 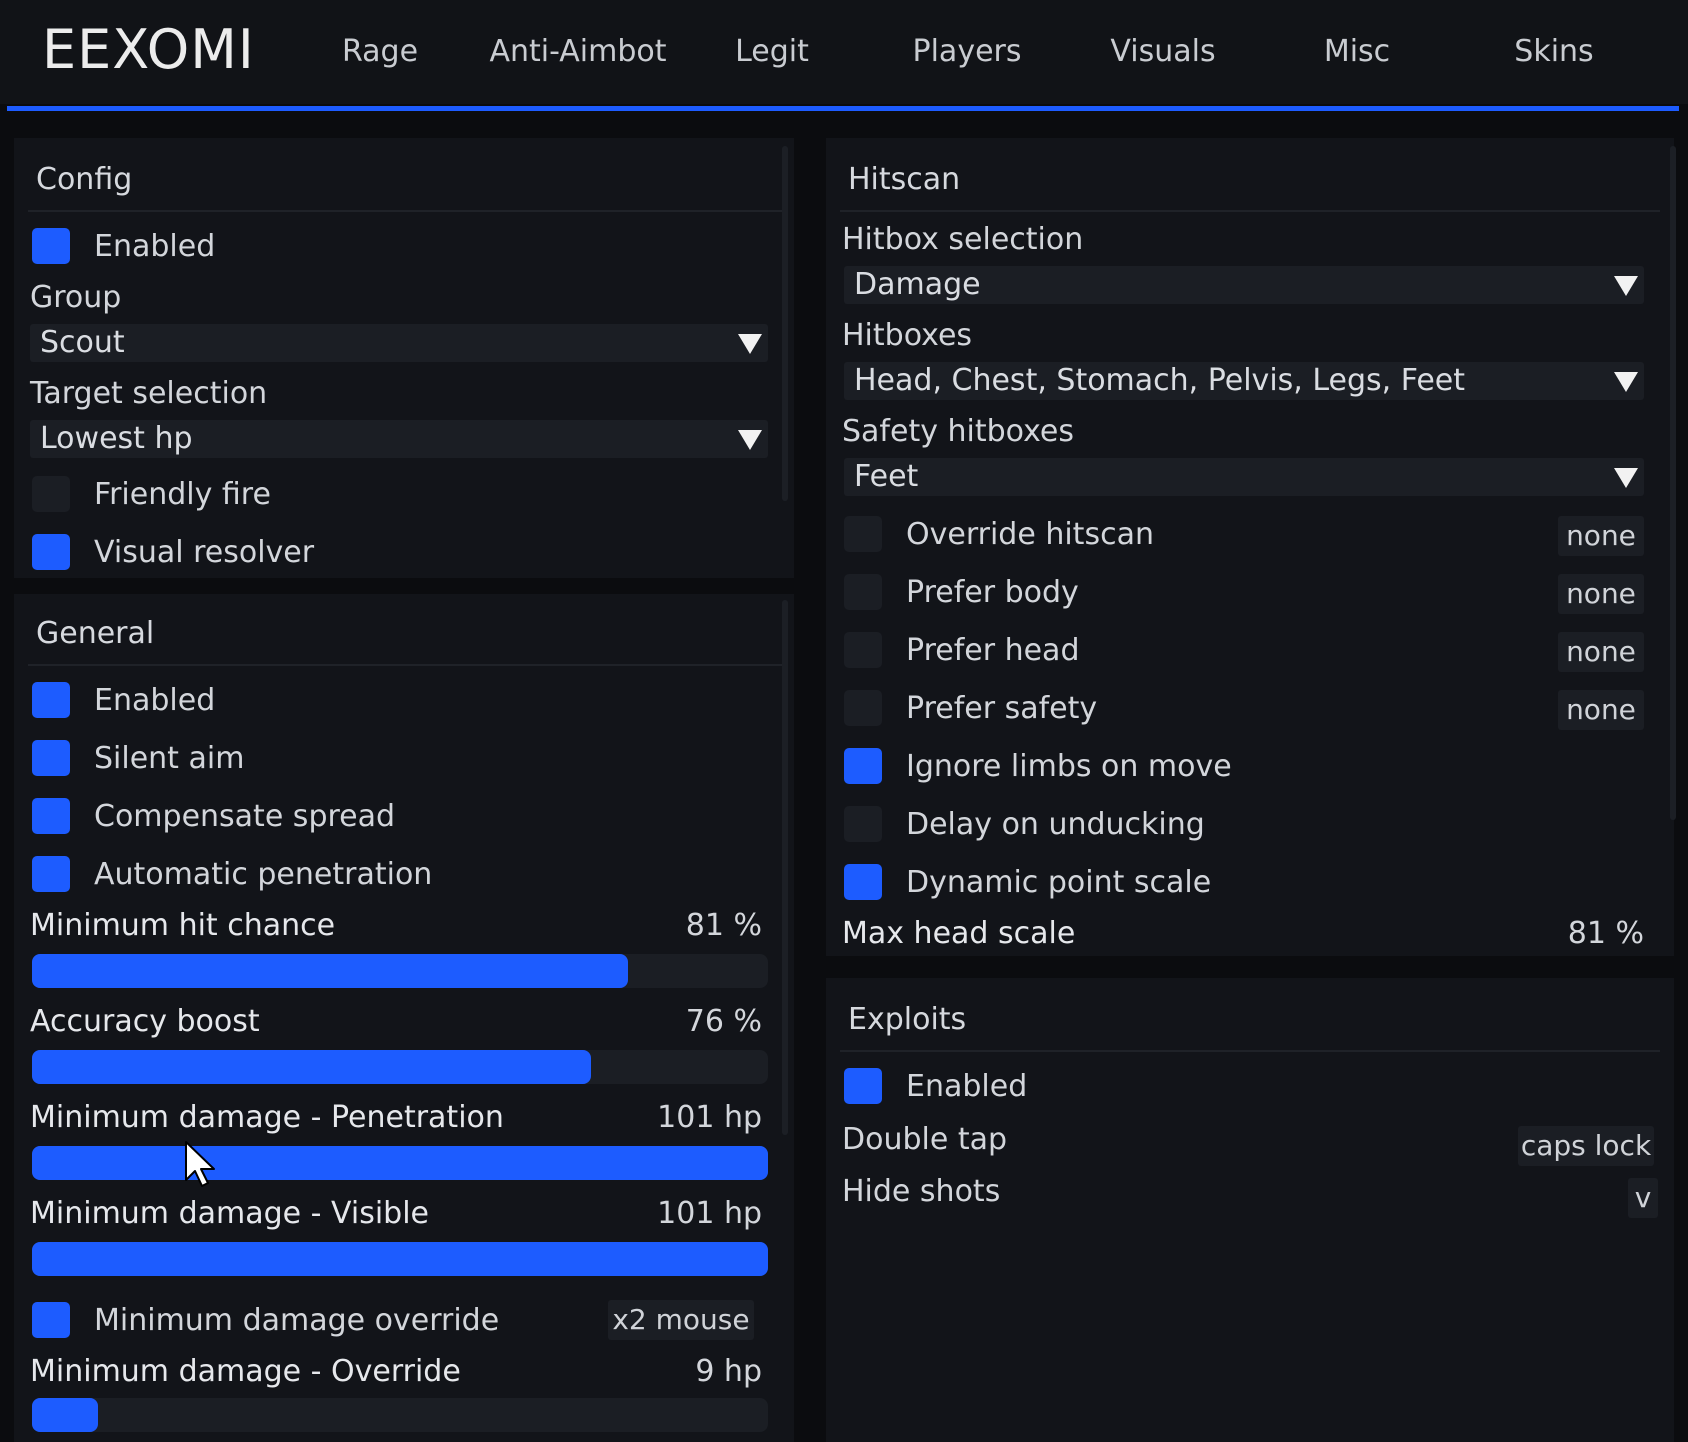 I want to click on general-enabled-checkbox, so click(x=51, y=700).